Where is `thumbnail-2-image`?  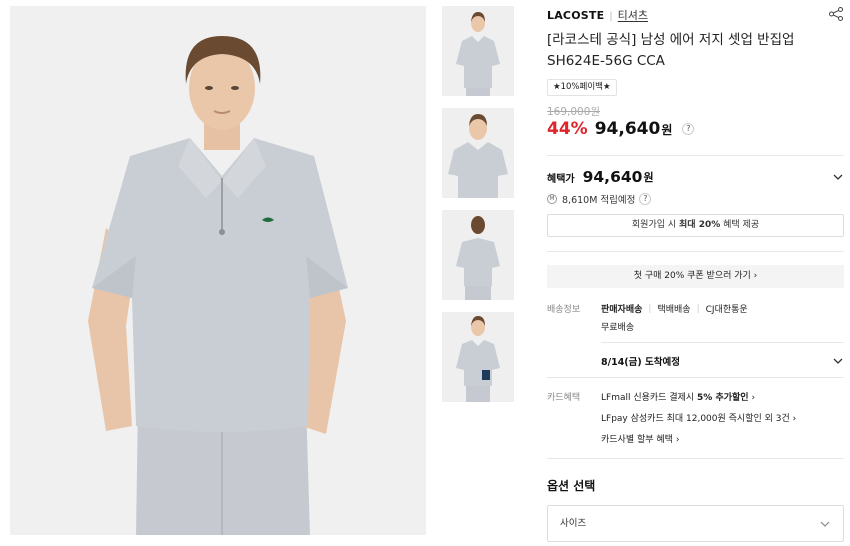
thumbnail-2-image is located at coordinates (478, 153).